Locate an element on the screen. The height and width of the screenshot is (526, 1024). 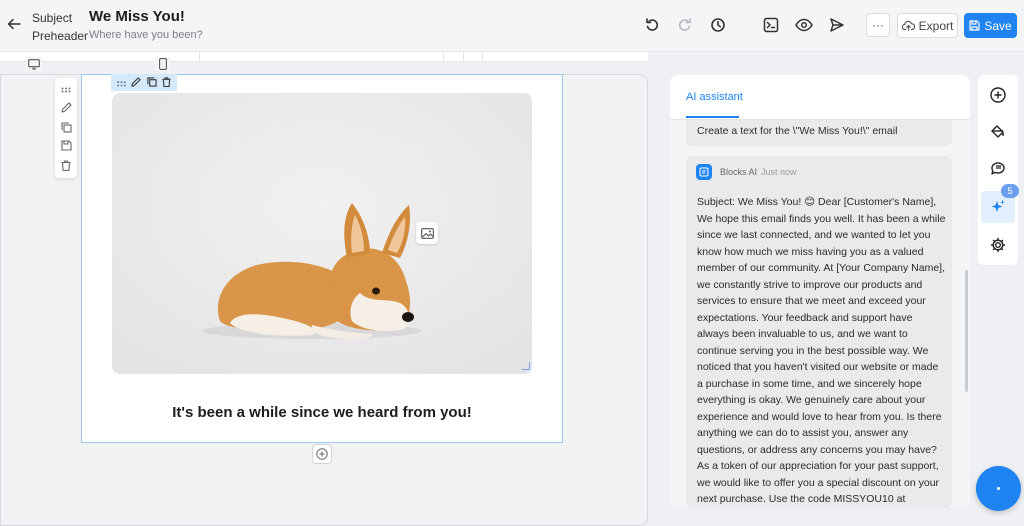
back-arrow-icon is located at coordinates (14, 24).